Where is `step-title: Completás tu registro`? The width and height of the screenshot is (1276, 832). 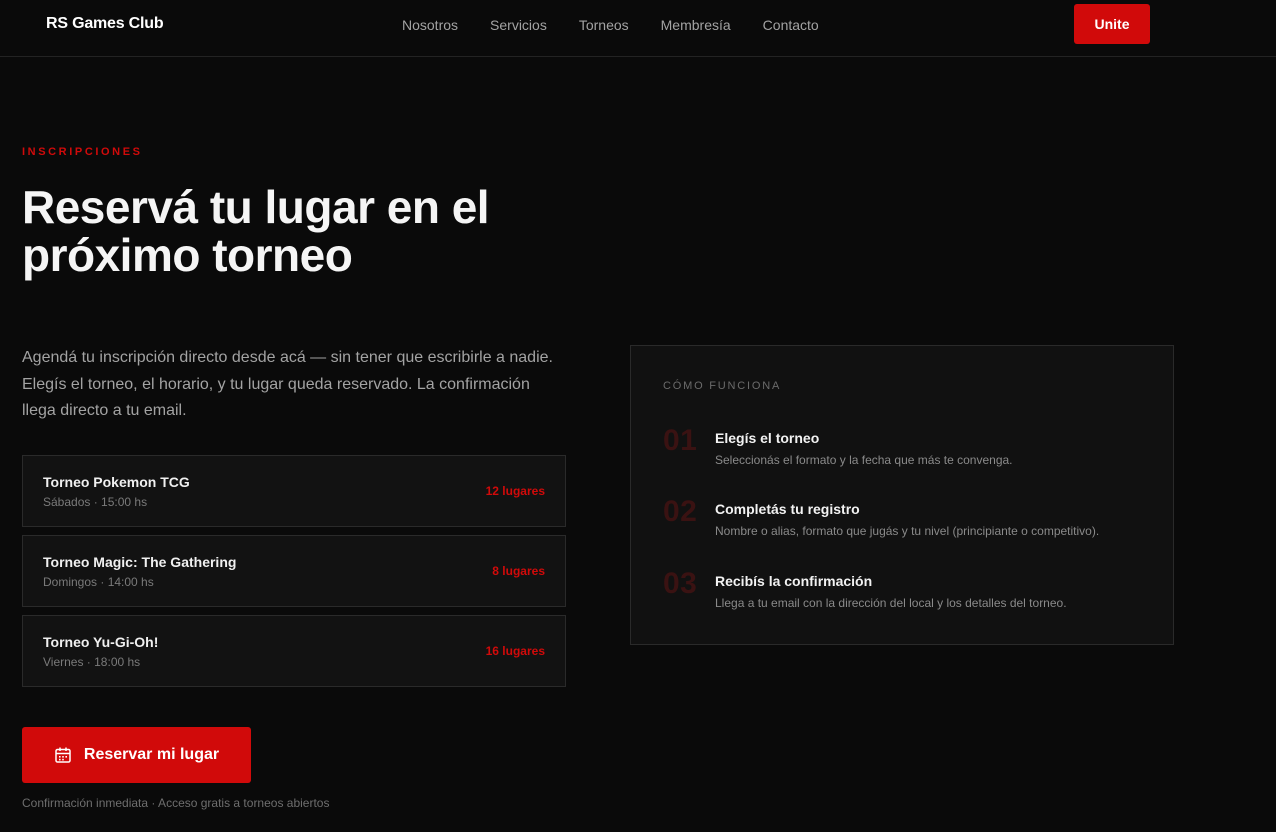
step-title: Completás tu registro is located at coordinates (787, 509).